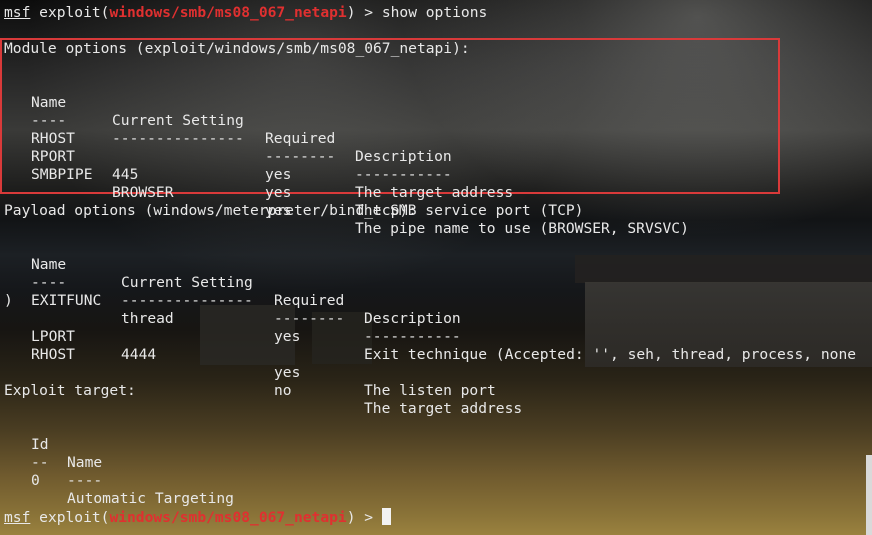 The height and width of the screenshot is (535, 872). I want to click on option-description: The pipe name to use (BROWSER, SRVSVC), so click(522, 228).